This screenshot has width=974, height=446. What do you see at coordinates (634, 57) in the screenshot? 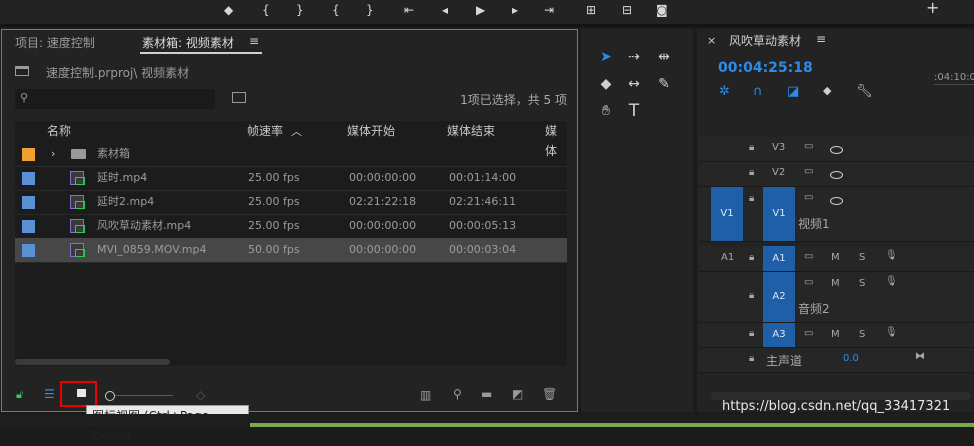
I see `track-select-icon: ⇢` at bounding box center [634, 57].